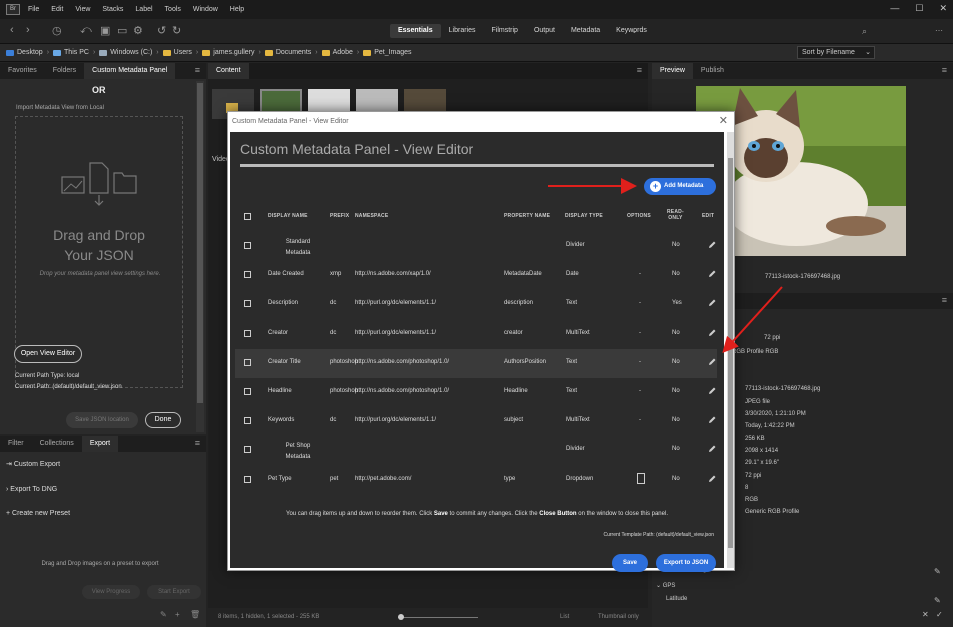 This screenshot has height=627, width=953. I want to click on rotate-right-icon: ↻, so click(176, 30).